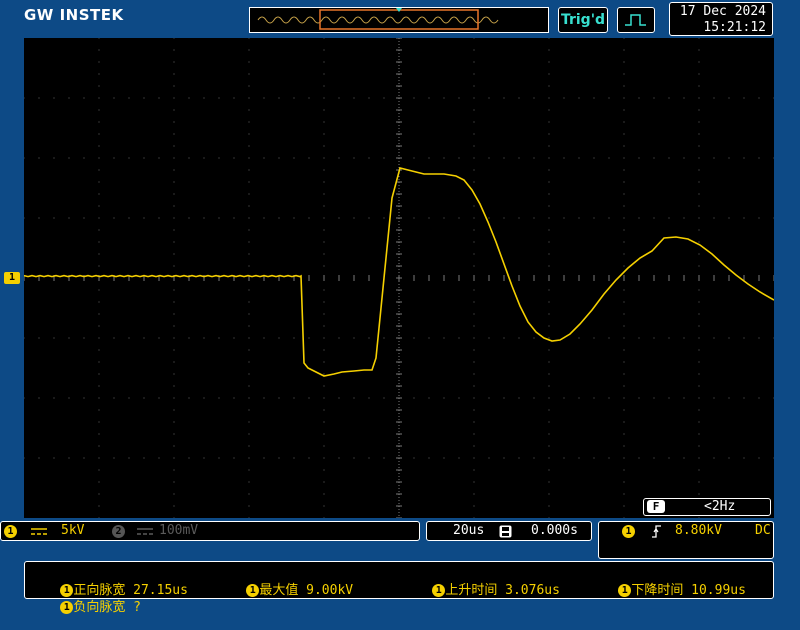  I want to click on ch2-scale: 100mV, so click(179, 530).